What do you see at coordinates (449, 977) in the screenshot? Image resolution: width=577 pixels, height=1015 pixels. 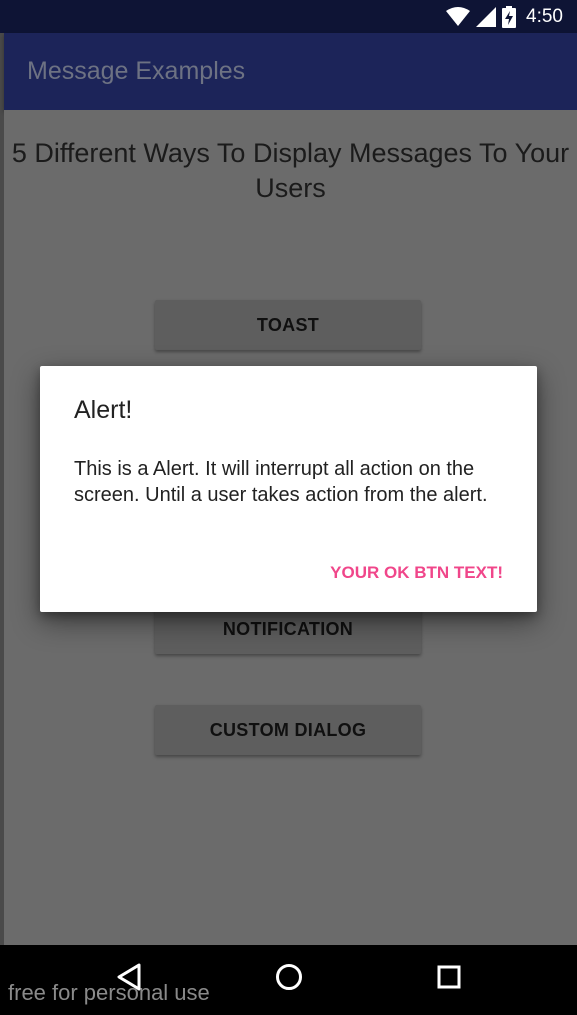 I see `recents-icon` at bounding box center [449, 977].